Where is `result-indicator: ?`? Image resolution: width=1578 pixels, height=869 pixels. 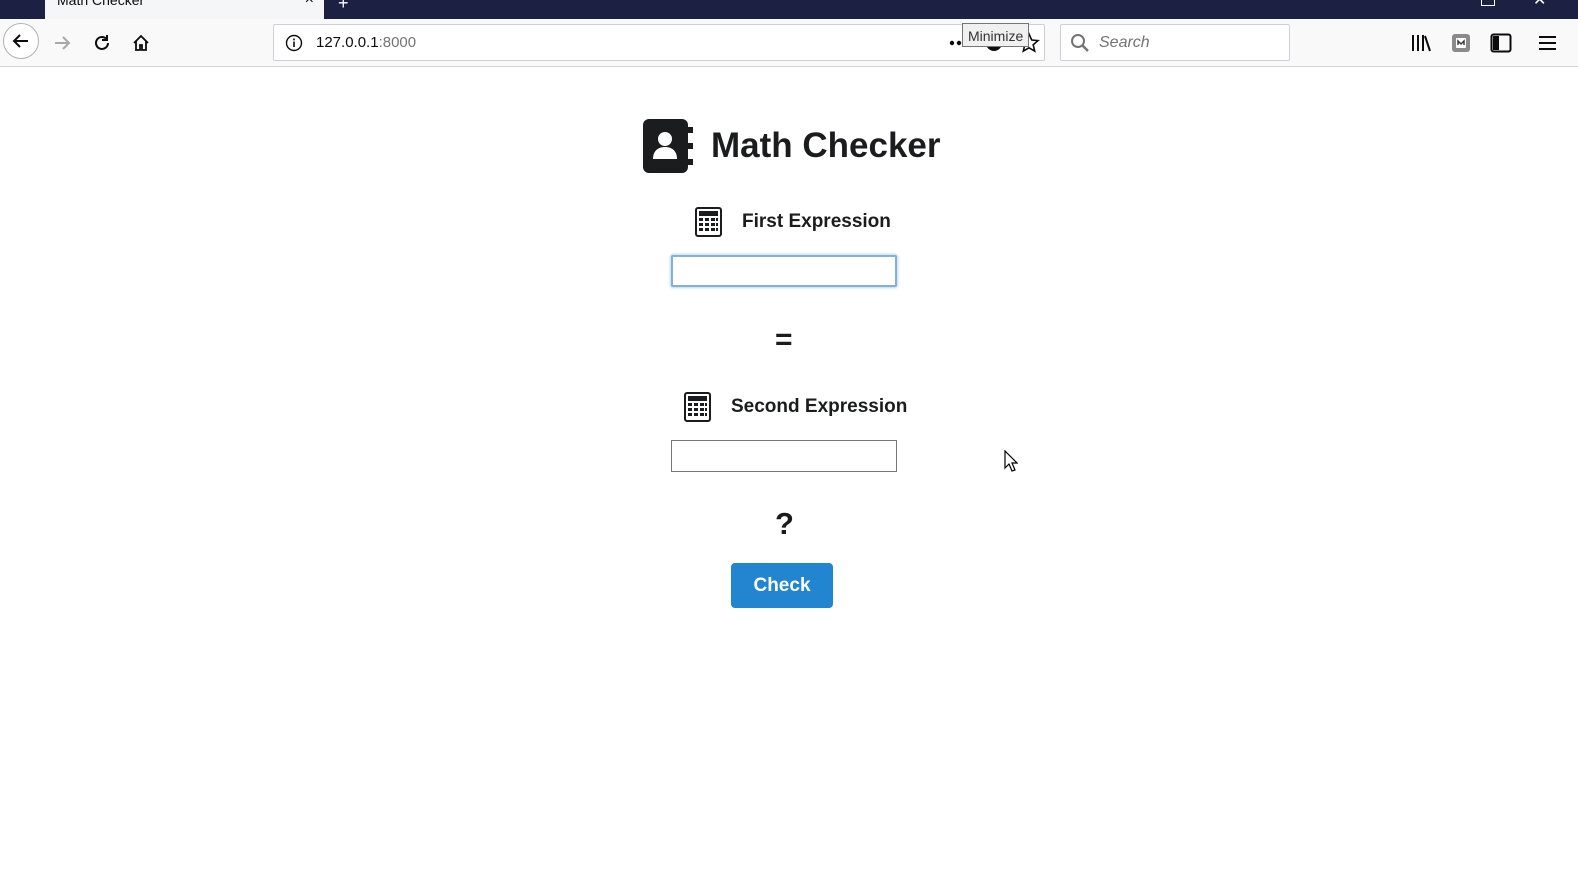 result-indicator: ? is located at coordinates (784, 523).